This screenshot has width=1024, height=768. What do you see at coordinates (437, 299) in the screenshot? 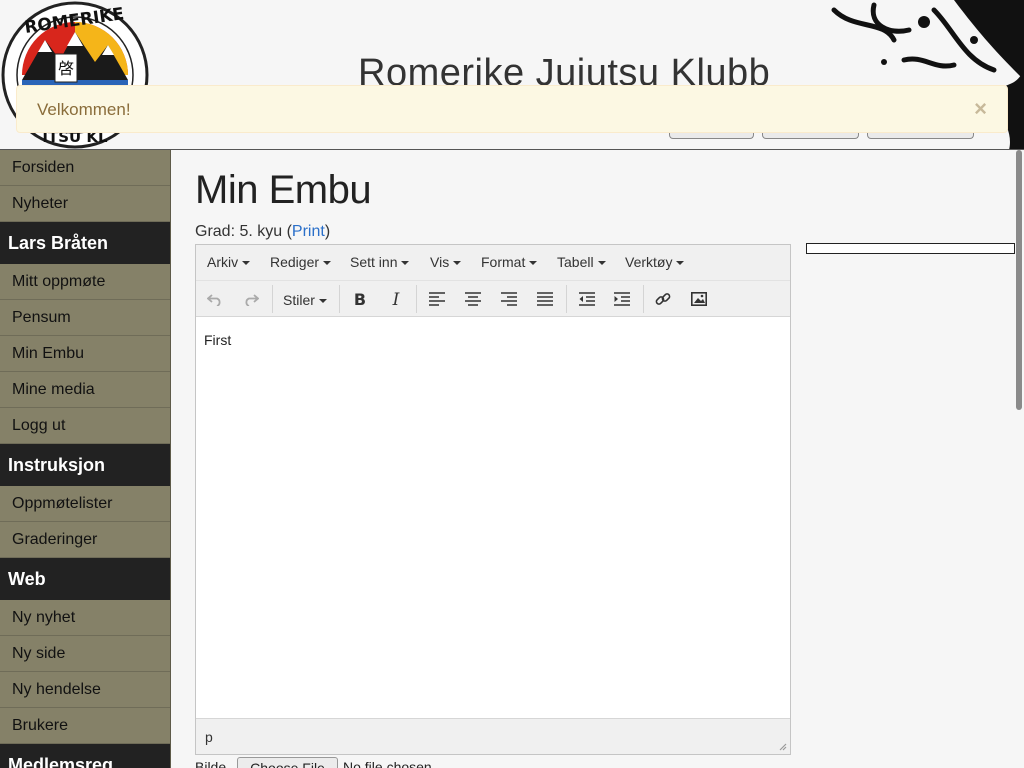
I see `align-left-icon` at bounding box center [437, 299].